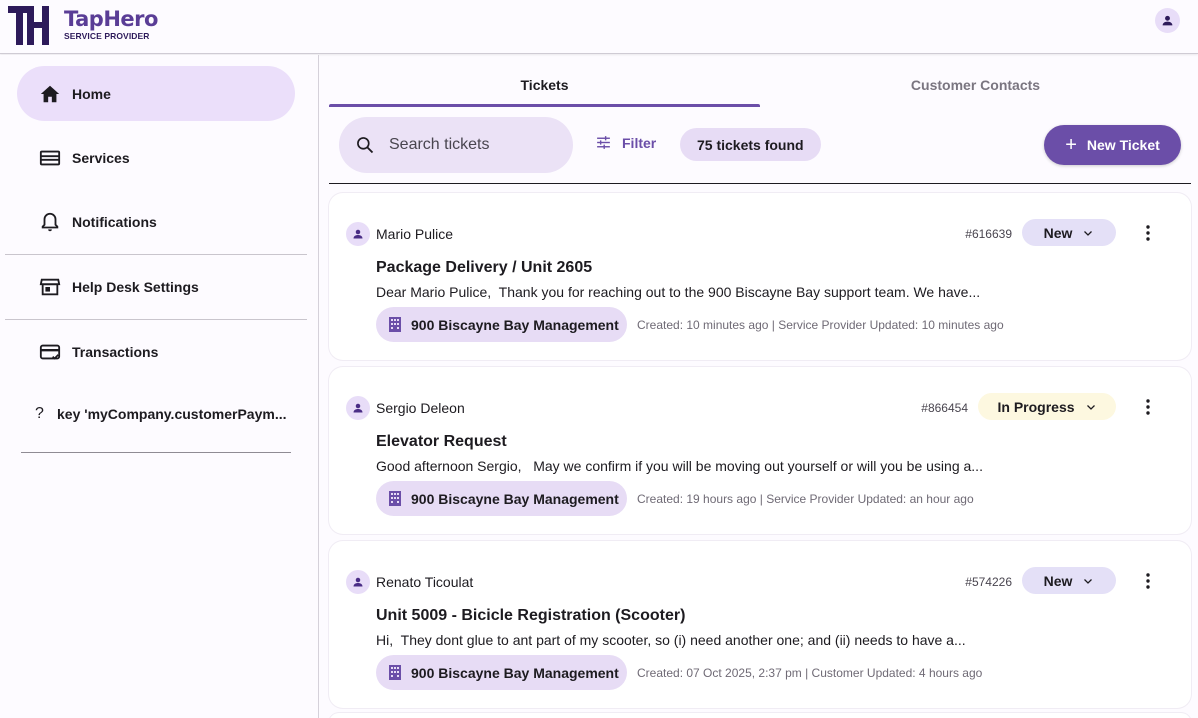 This screenshot has height=718, width=1198. I want to click on sidebar-item-notifications: Notifications, so click(156, 221).